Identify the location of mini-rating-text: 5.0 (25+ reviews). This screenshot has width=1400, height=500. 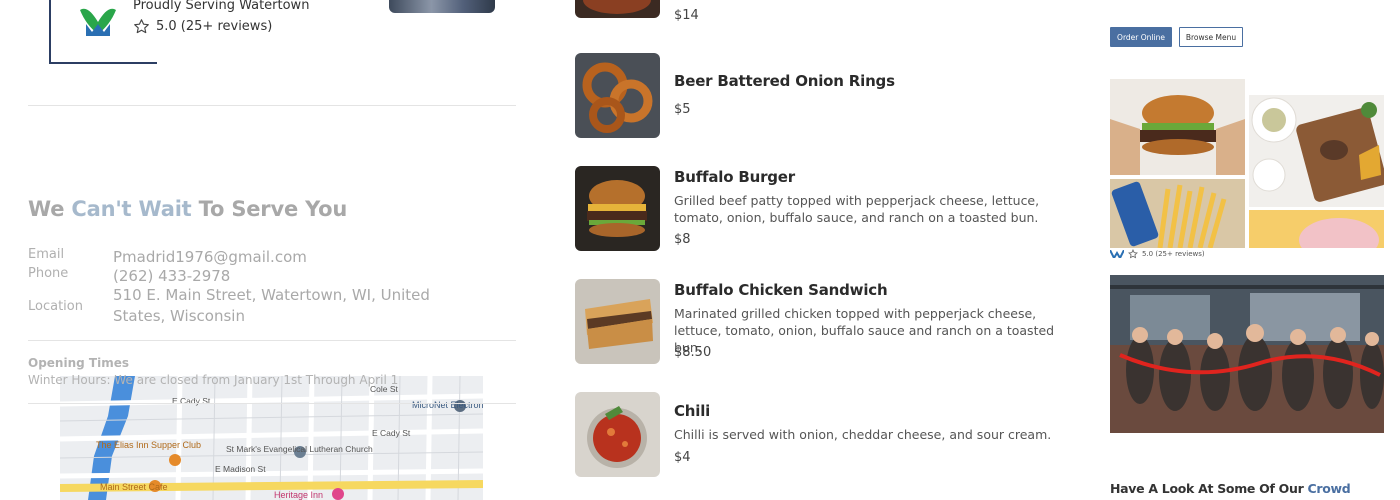
(1173, 254).